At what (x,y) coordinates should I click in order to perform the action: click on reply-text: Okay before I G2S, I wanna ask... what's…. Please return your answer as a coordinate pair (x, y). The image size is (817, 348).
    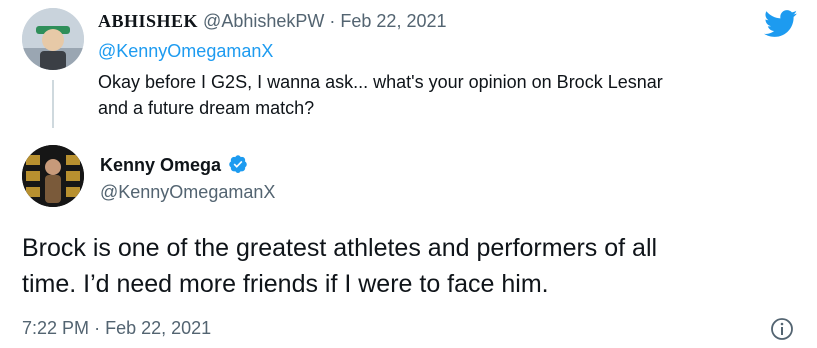
    Looking at the image, I should click on (380, 95).